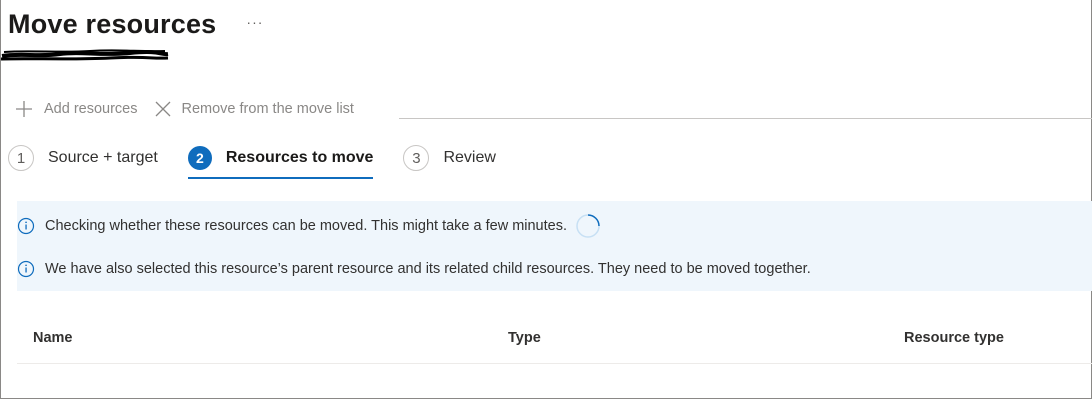 The height and width of the screenshot is (399, 1092). What do you see at coordinates (163, 109) in the screenshot?
I see `close-icon` at bounding box center [163, 109].